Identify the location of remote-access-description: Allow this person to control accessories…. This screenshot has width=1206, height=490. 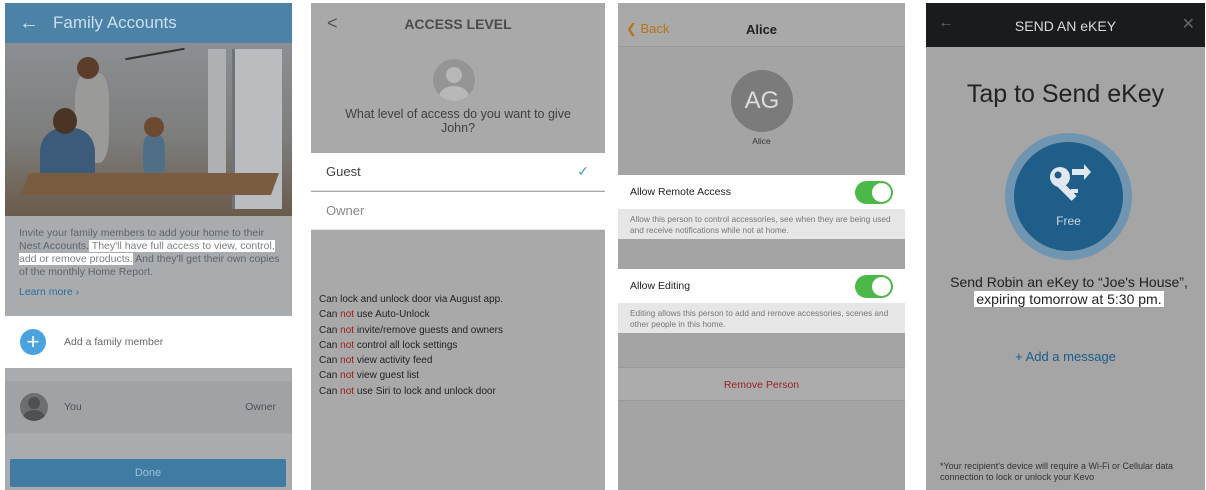
(761, 224).